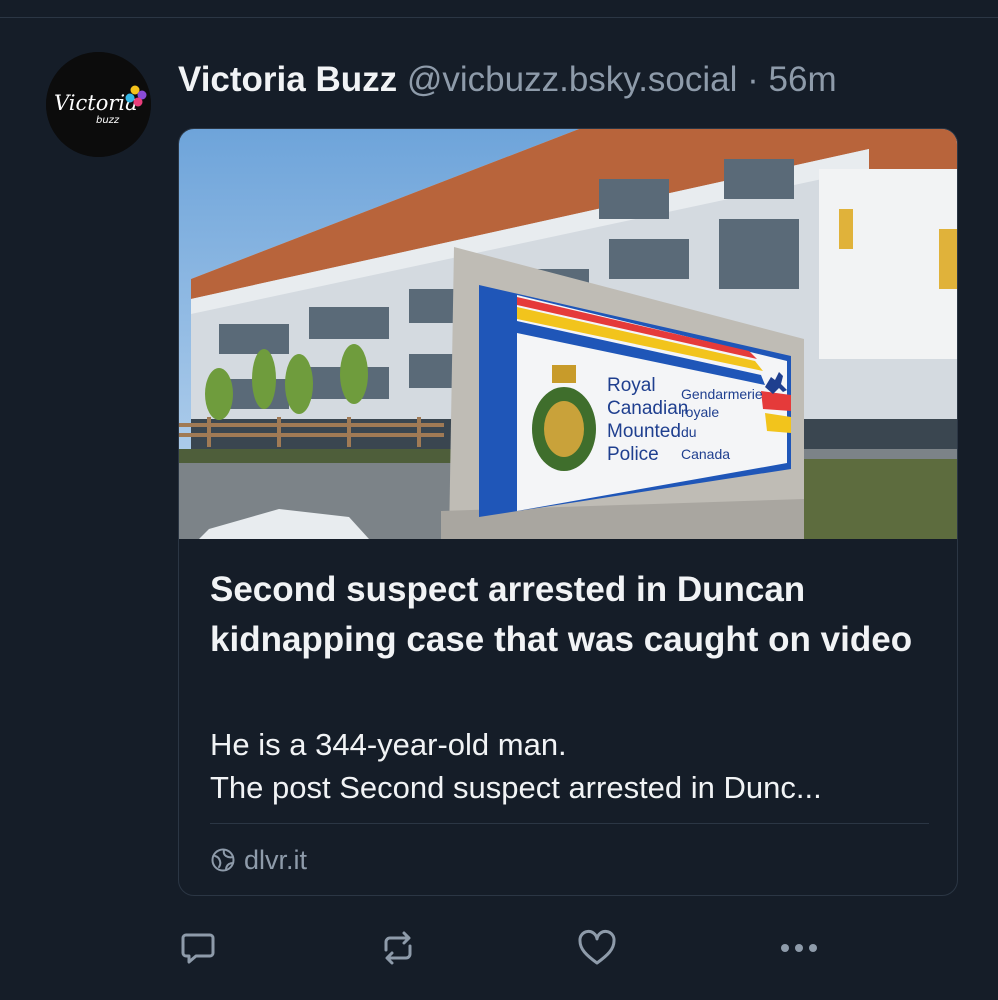  I want to click on sign-text-fr-2: royale, so click(700, 412).